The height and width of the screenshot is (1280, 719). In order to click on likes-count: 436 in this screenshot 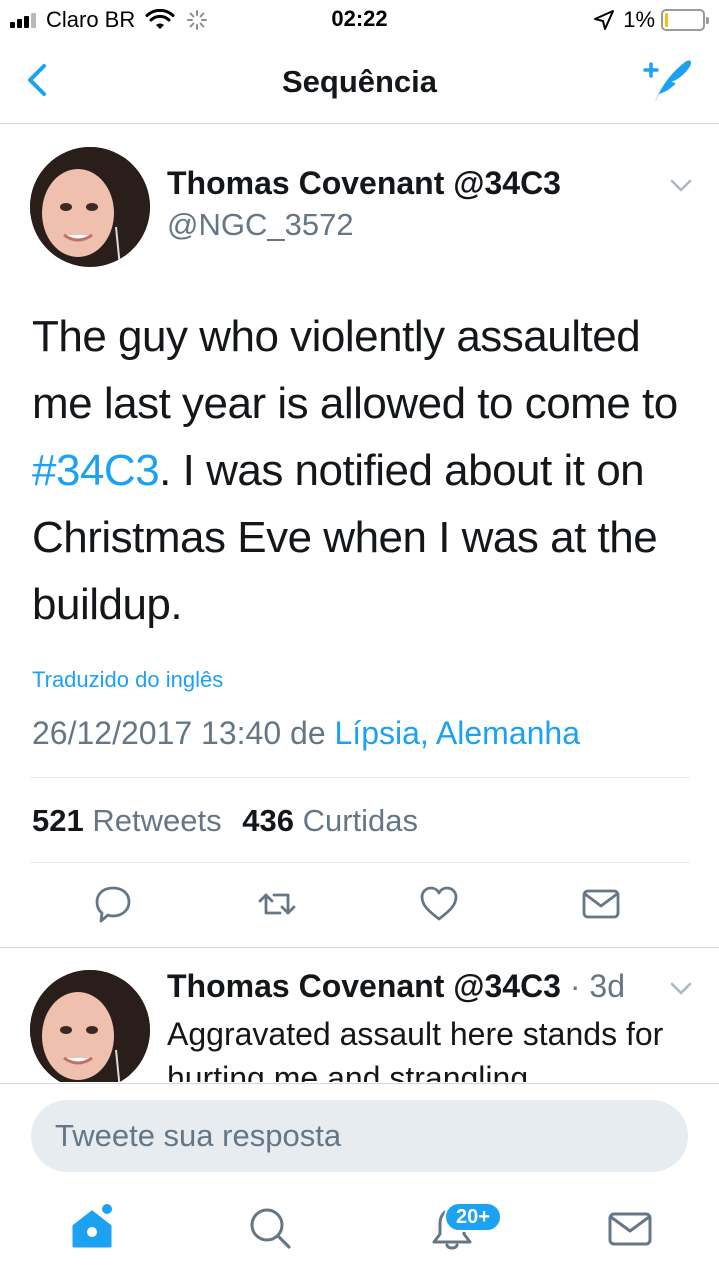, I will do `click(268, 820)`.